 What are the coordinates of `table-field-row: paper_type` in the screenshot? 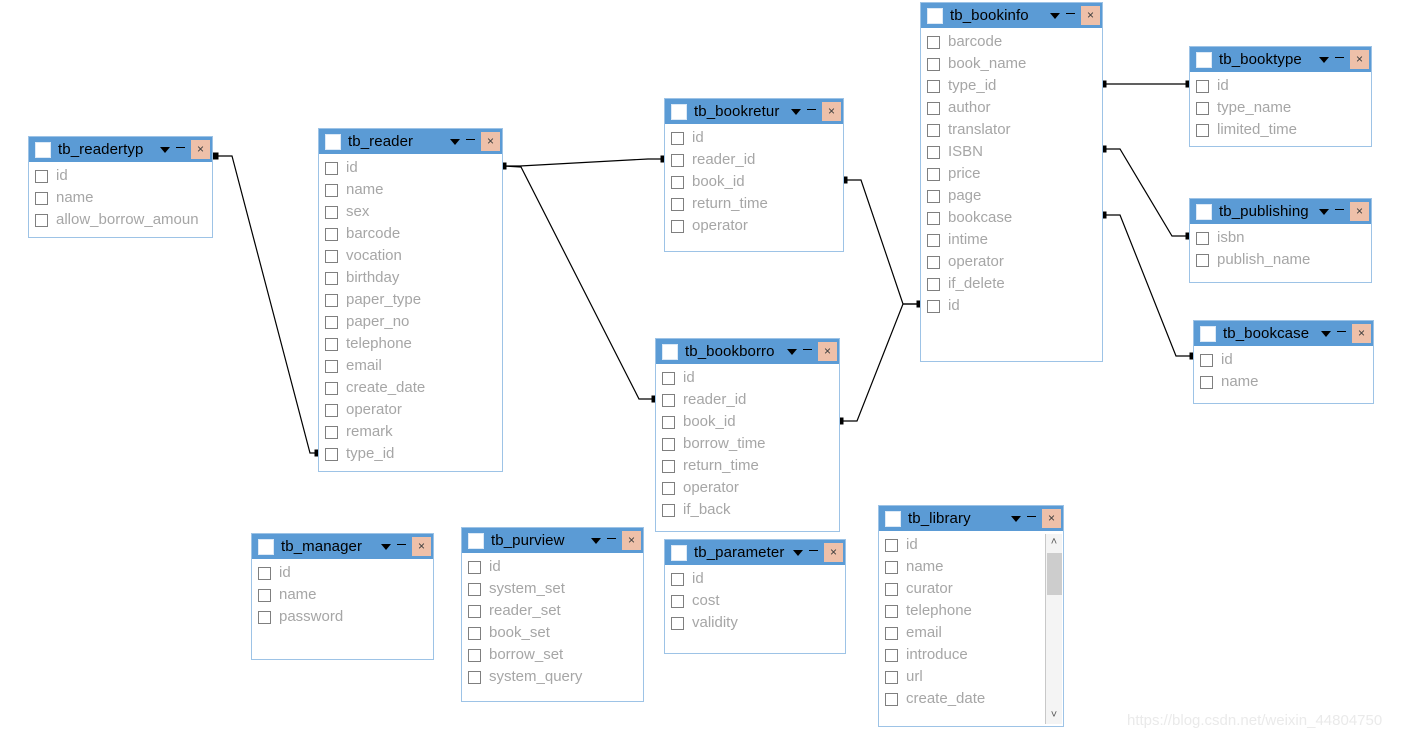 It's located at (410, 300).